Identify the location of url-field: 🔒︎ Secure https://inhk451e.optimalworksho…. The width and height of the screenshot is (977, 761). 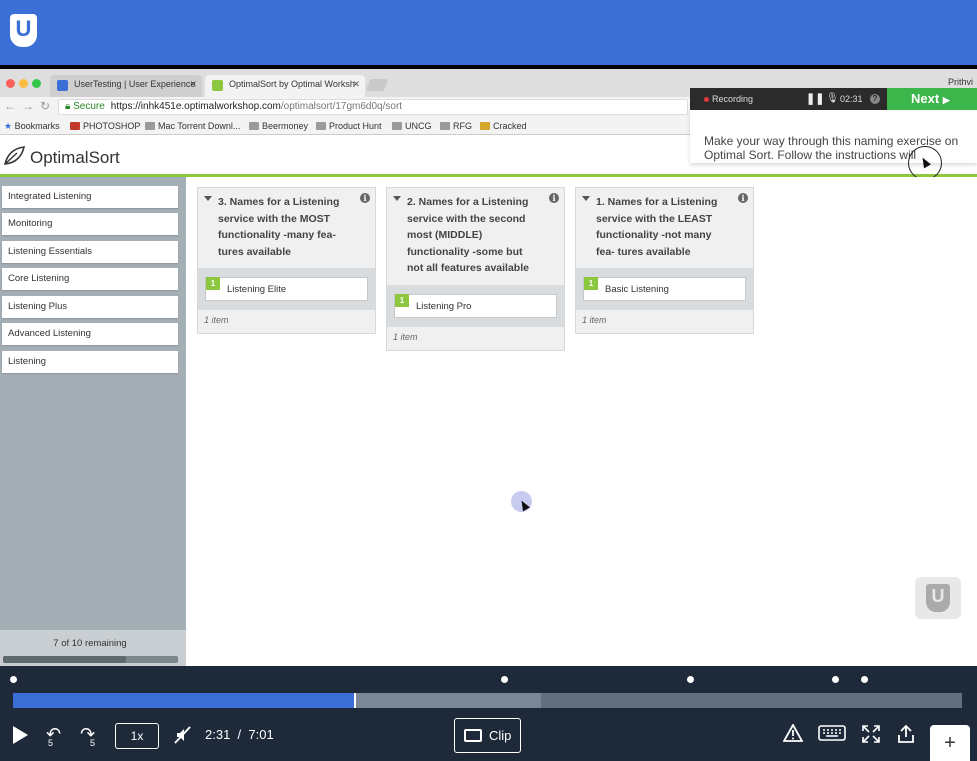
(373, 107).